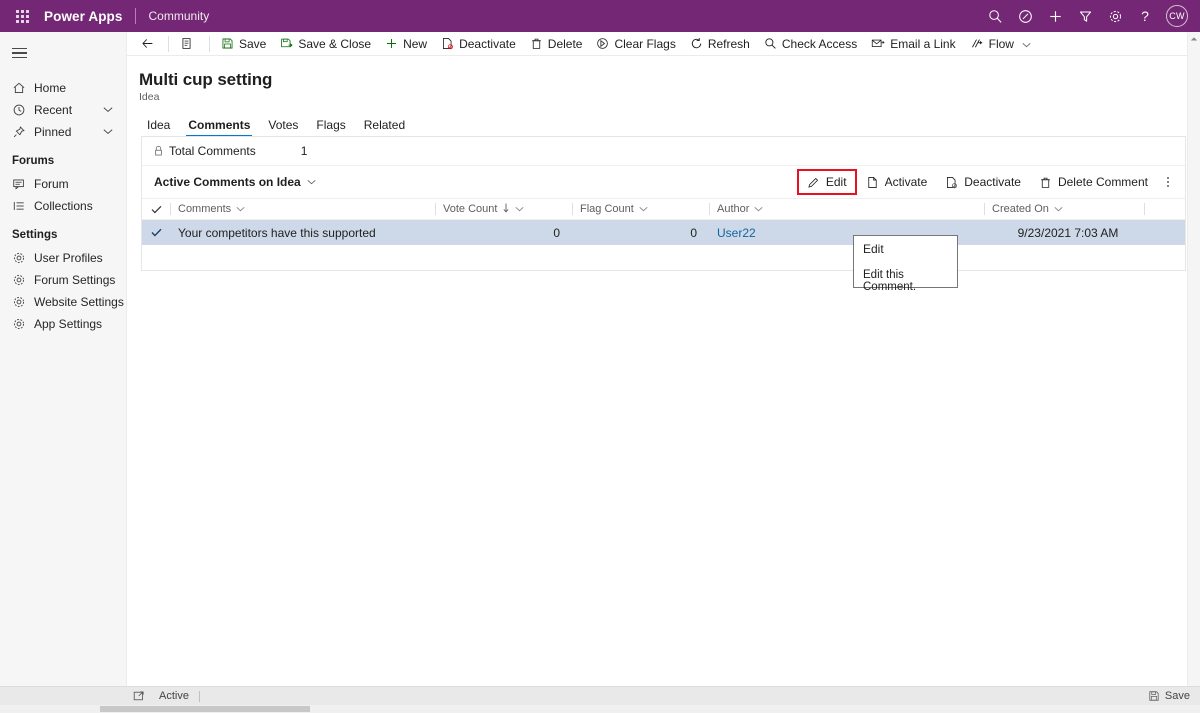 The width and height of the screenshot is (1200, 713). What do you see at coordinates (50, 88) in the screenshot?
I see `sidebar-item-label: Home` at bounding box center [50, 88].